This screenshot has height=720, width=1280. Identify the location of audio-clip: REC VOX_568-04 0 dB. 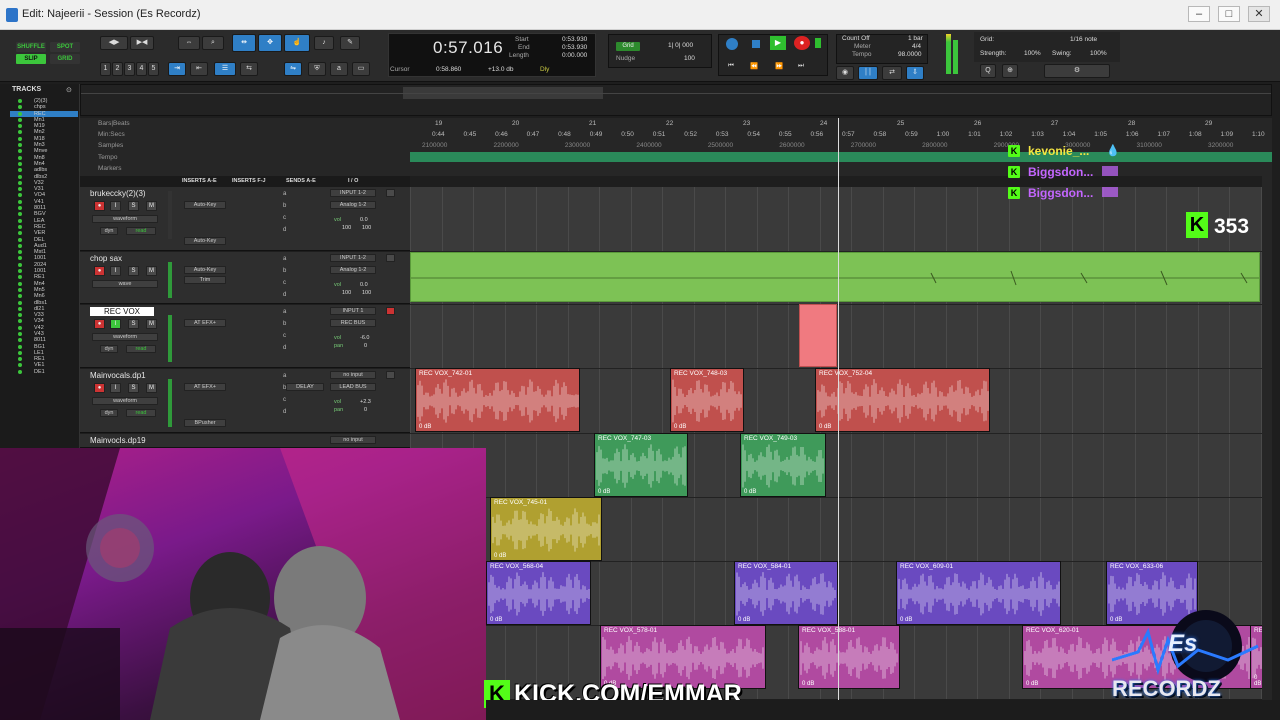
(538, 593).